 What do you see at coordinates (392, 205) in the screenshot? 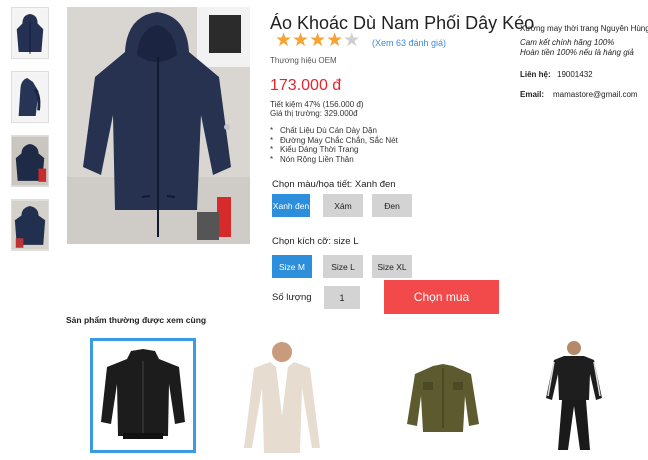
I see `color-option-black: Đen` at bounding box center [392, 205].